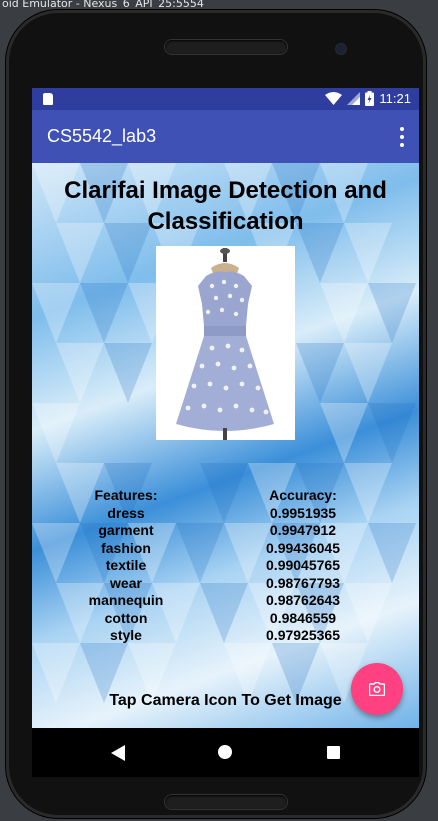  I want to click on app-title: CS5542_lab3, so click(102, 136).